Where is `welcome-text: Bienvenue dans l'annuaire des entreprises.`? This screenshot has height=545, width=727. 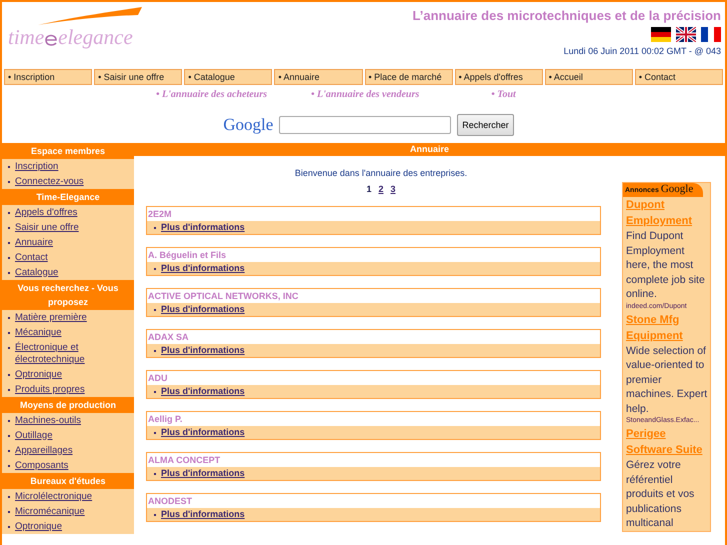
welcome-text: Bienvenue dans l'annuaire des entreprises. is located at coordinates (381, 173).